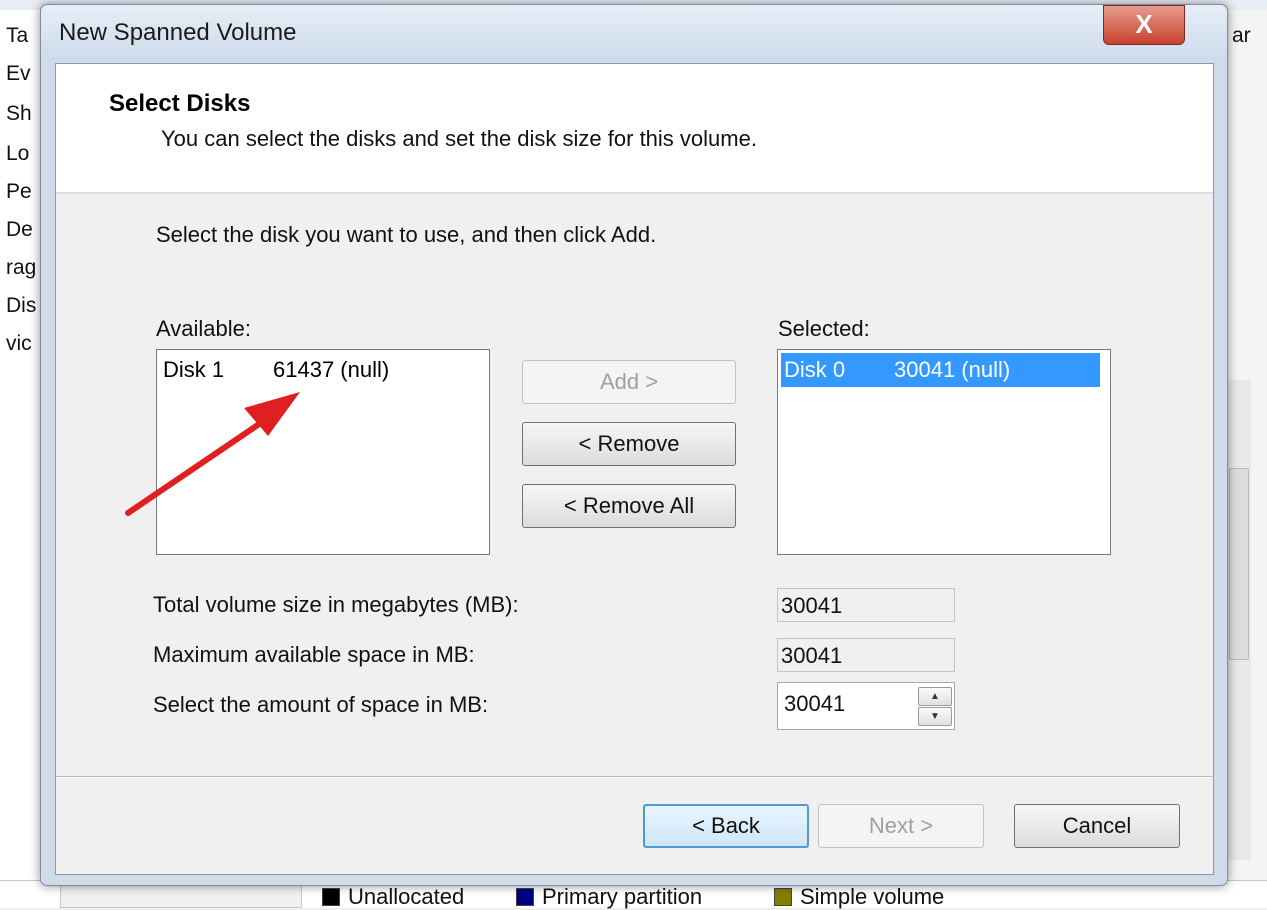 The height and width of the screenshot is (910, 1267). Describe the element at coordinates (629, 444) in the screenshot. I see `remove-button: < Remove` at that location.